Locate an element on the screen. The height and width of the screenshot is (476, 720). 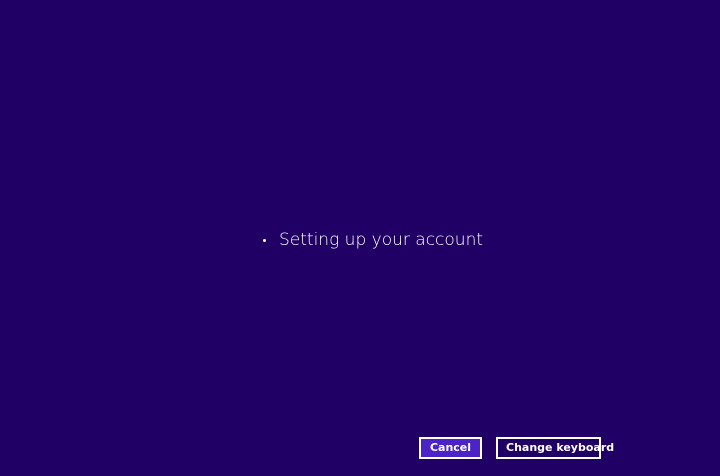
cancel-button: Cancel is located at coordinates (450, 448).